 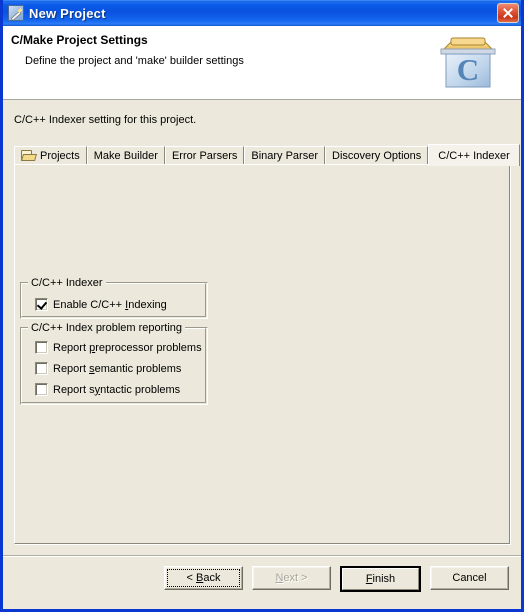 What do you see at coordinates (107, 328) in the screenshot?
I see `group-title: C/C++ Index problem reporting` at bounding box center [107, 328].